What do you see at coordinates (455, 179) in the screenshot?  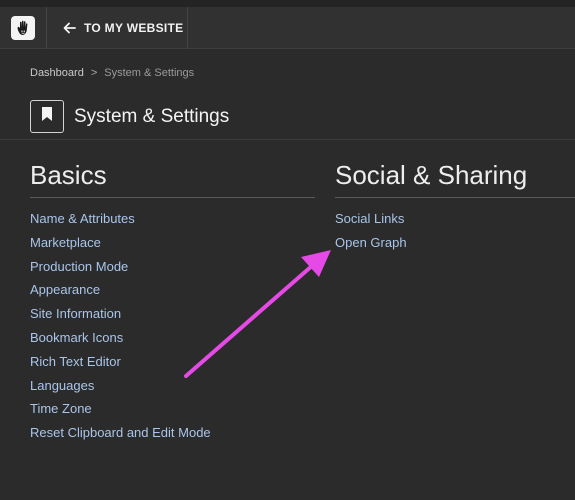 I see `section-heading-social: Social & Sharing` at bounding box center [455, 179].